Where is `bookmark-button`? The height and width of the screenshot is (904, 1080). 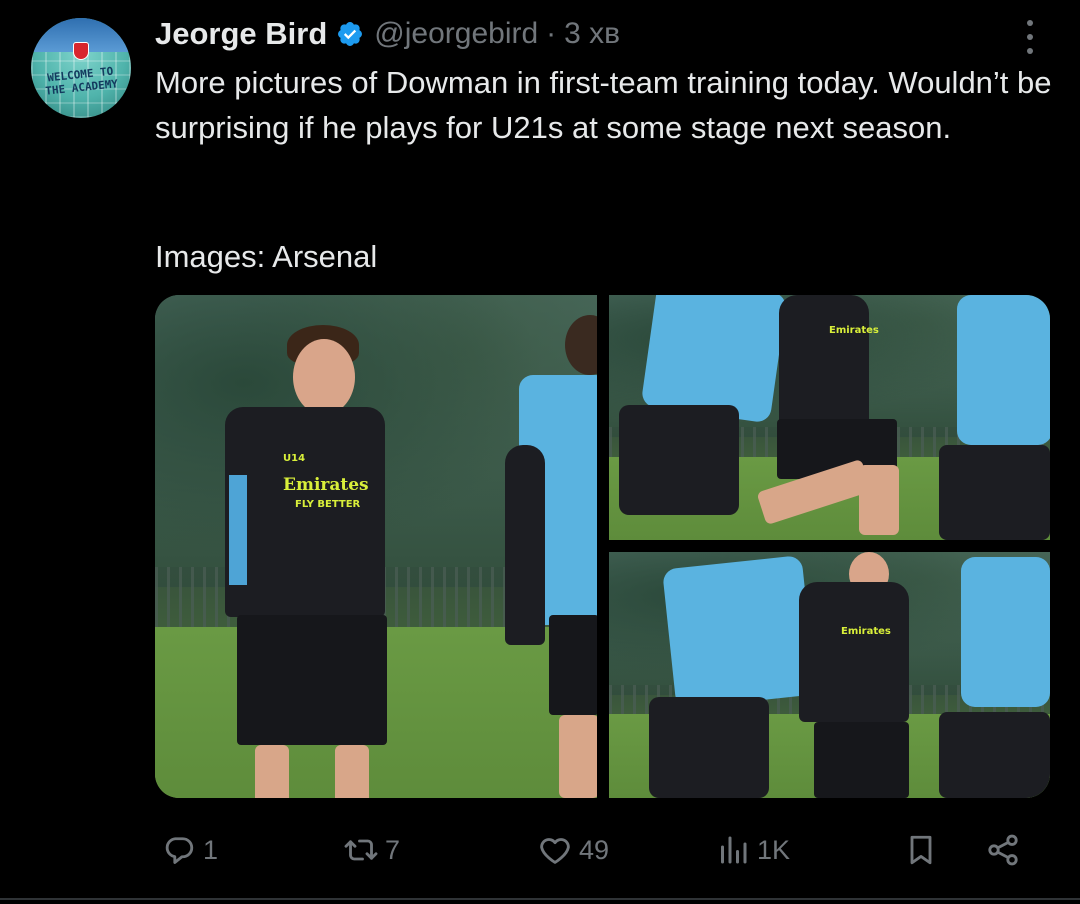 bookmark-button is located at coordinates (921, 850).